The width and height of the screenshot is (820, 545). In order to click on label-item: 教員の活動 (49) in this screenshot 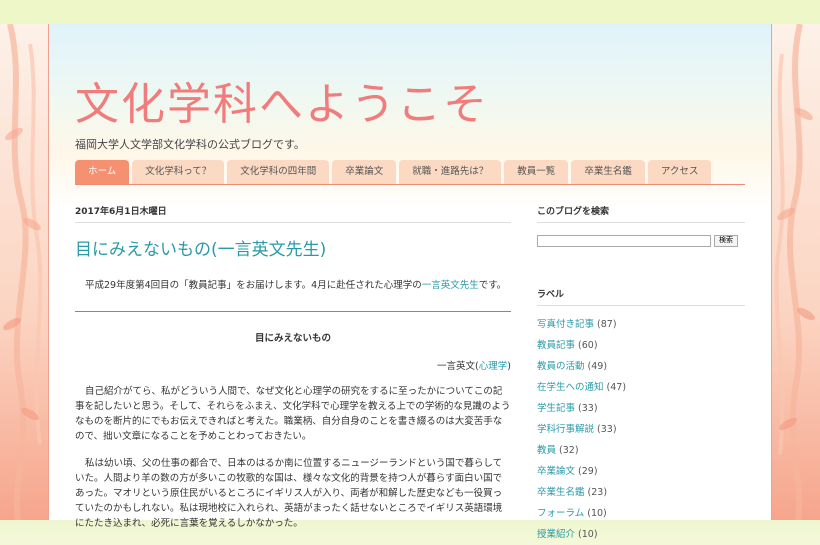, I will do `click(641, 366)`.